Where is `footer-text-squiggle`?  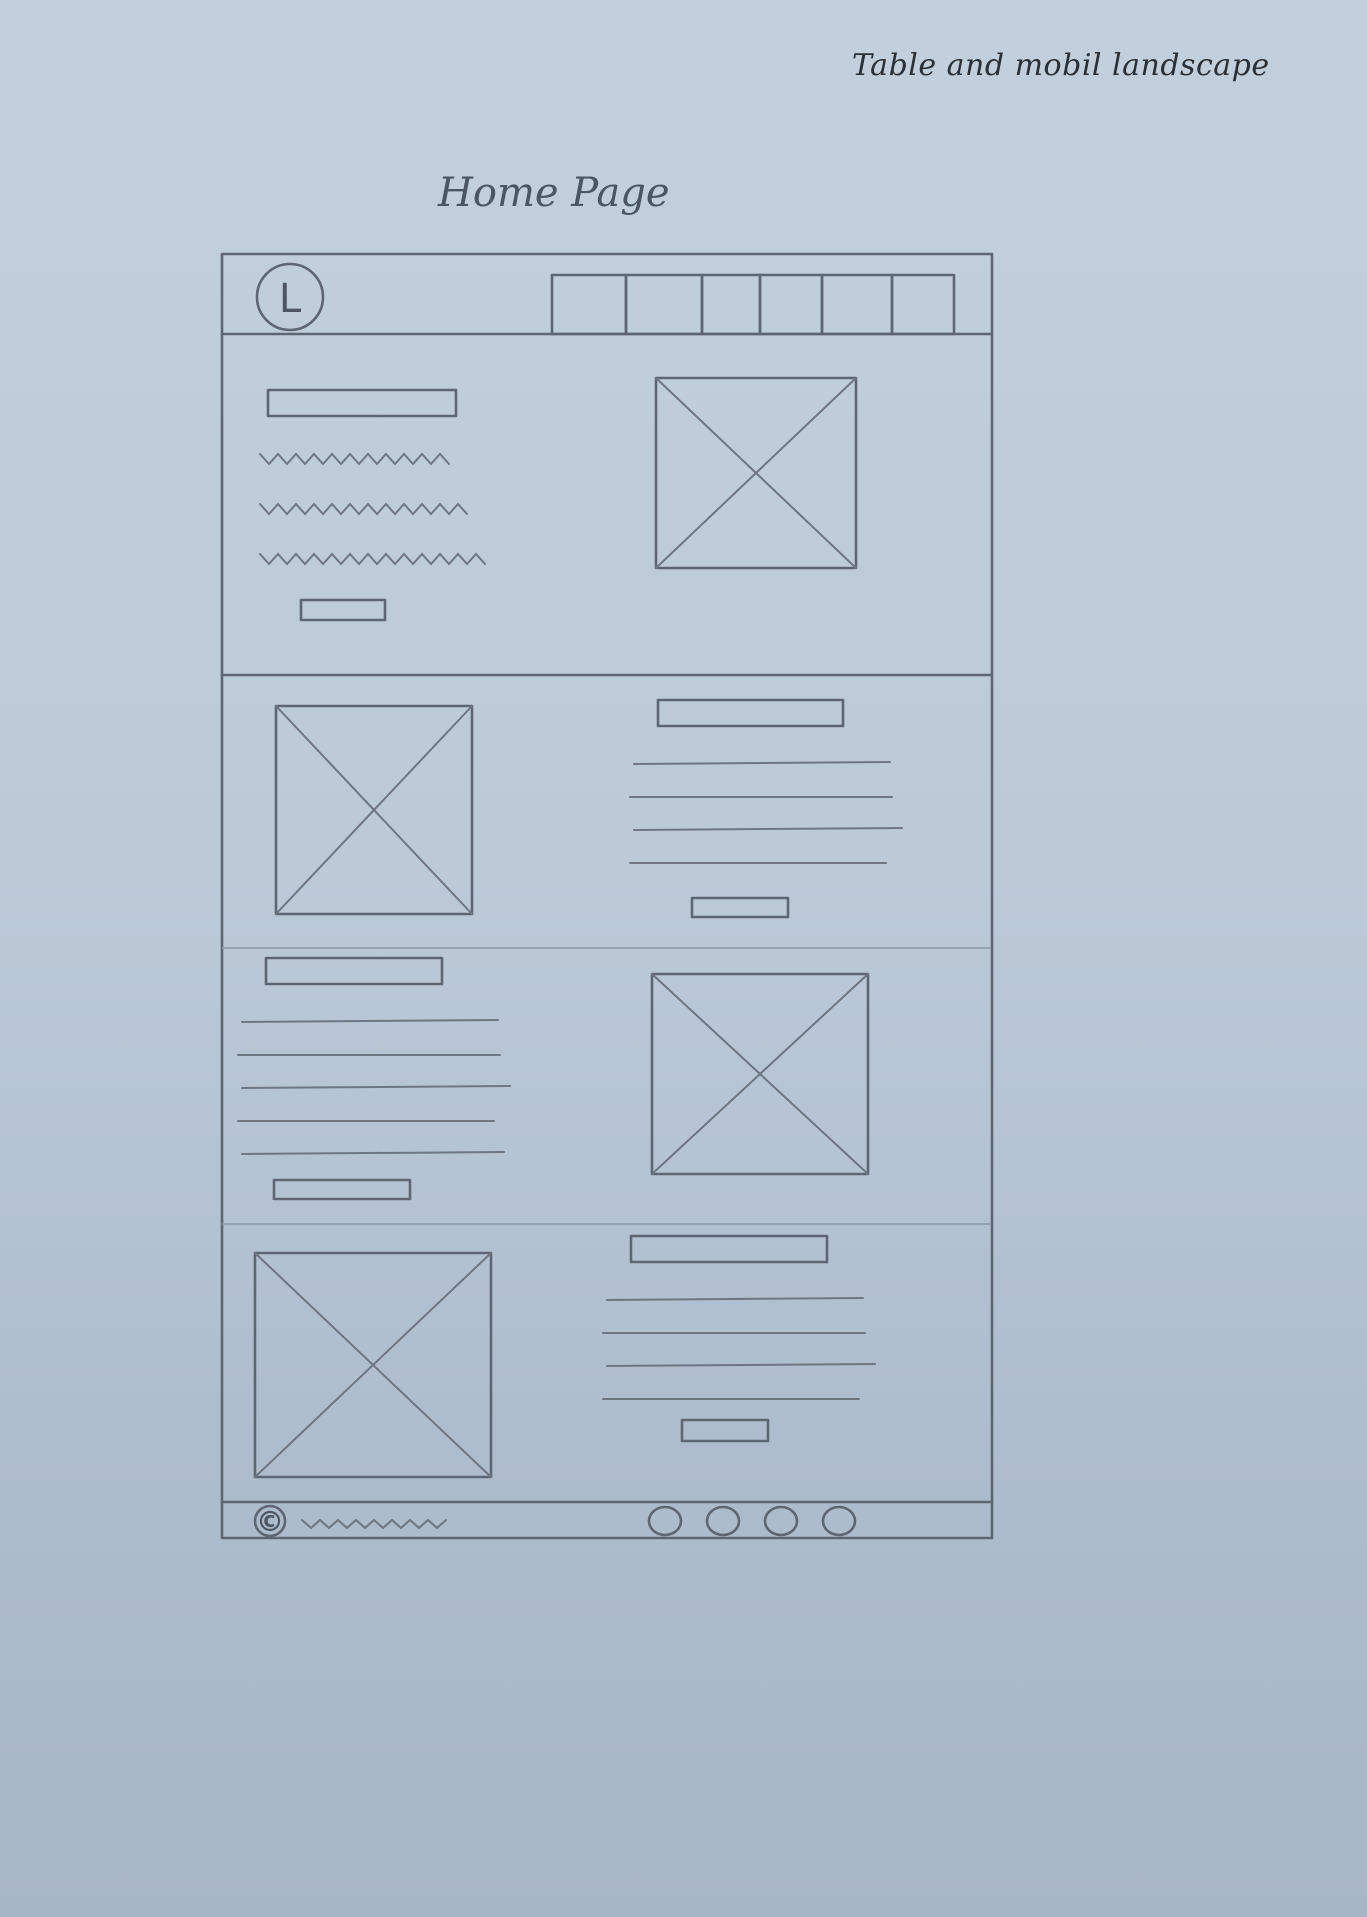
footer-text-squiggle is located at coordinates (374, 1524).